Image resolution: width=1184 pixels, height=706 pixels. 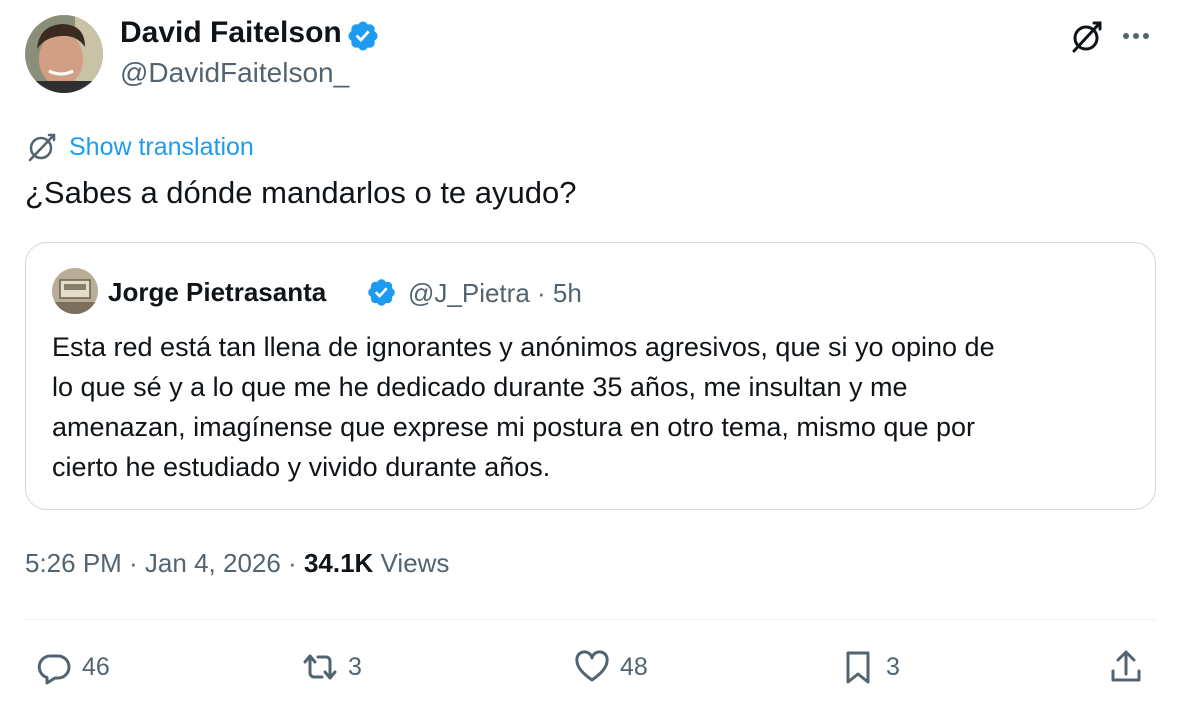 I want to click on quoted-author-name: Jorge Pietrasanta, so click(x=217, y=292).